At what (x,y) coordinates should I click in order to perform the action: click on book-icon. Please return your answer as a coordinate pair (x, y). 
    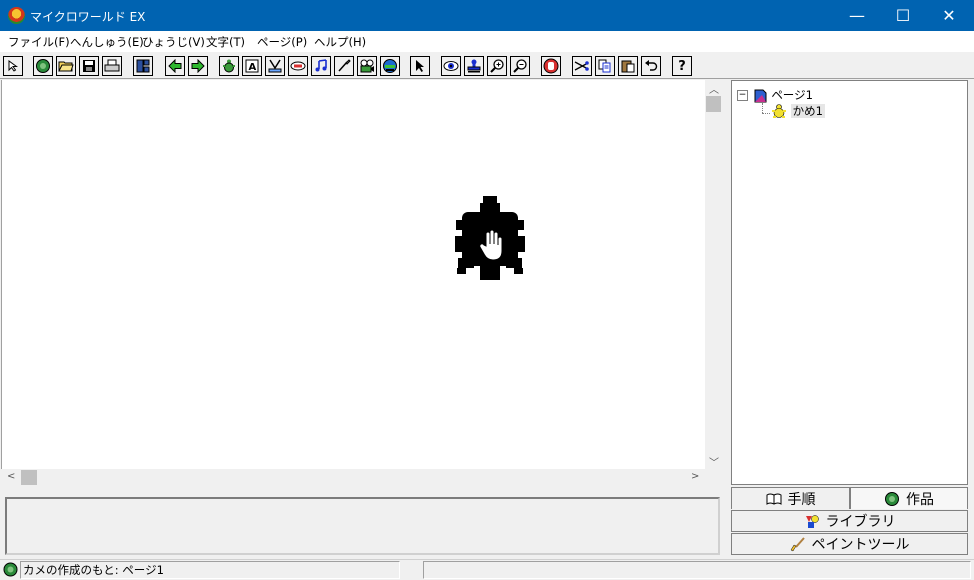
    Looking at the image, I should click on (773, 499).